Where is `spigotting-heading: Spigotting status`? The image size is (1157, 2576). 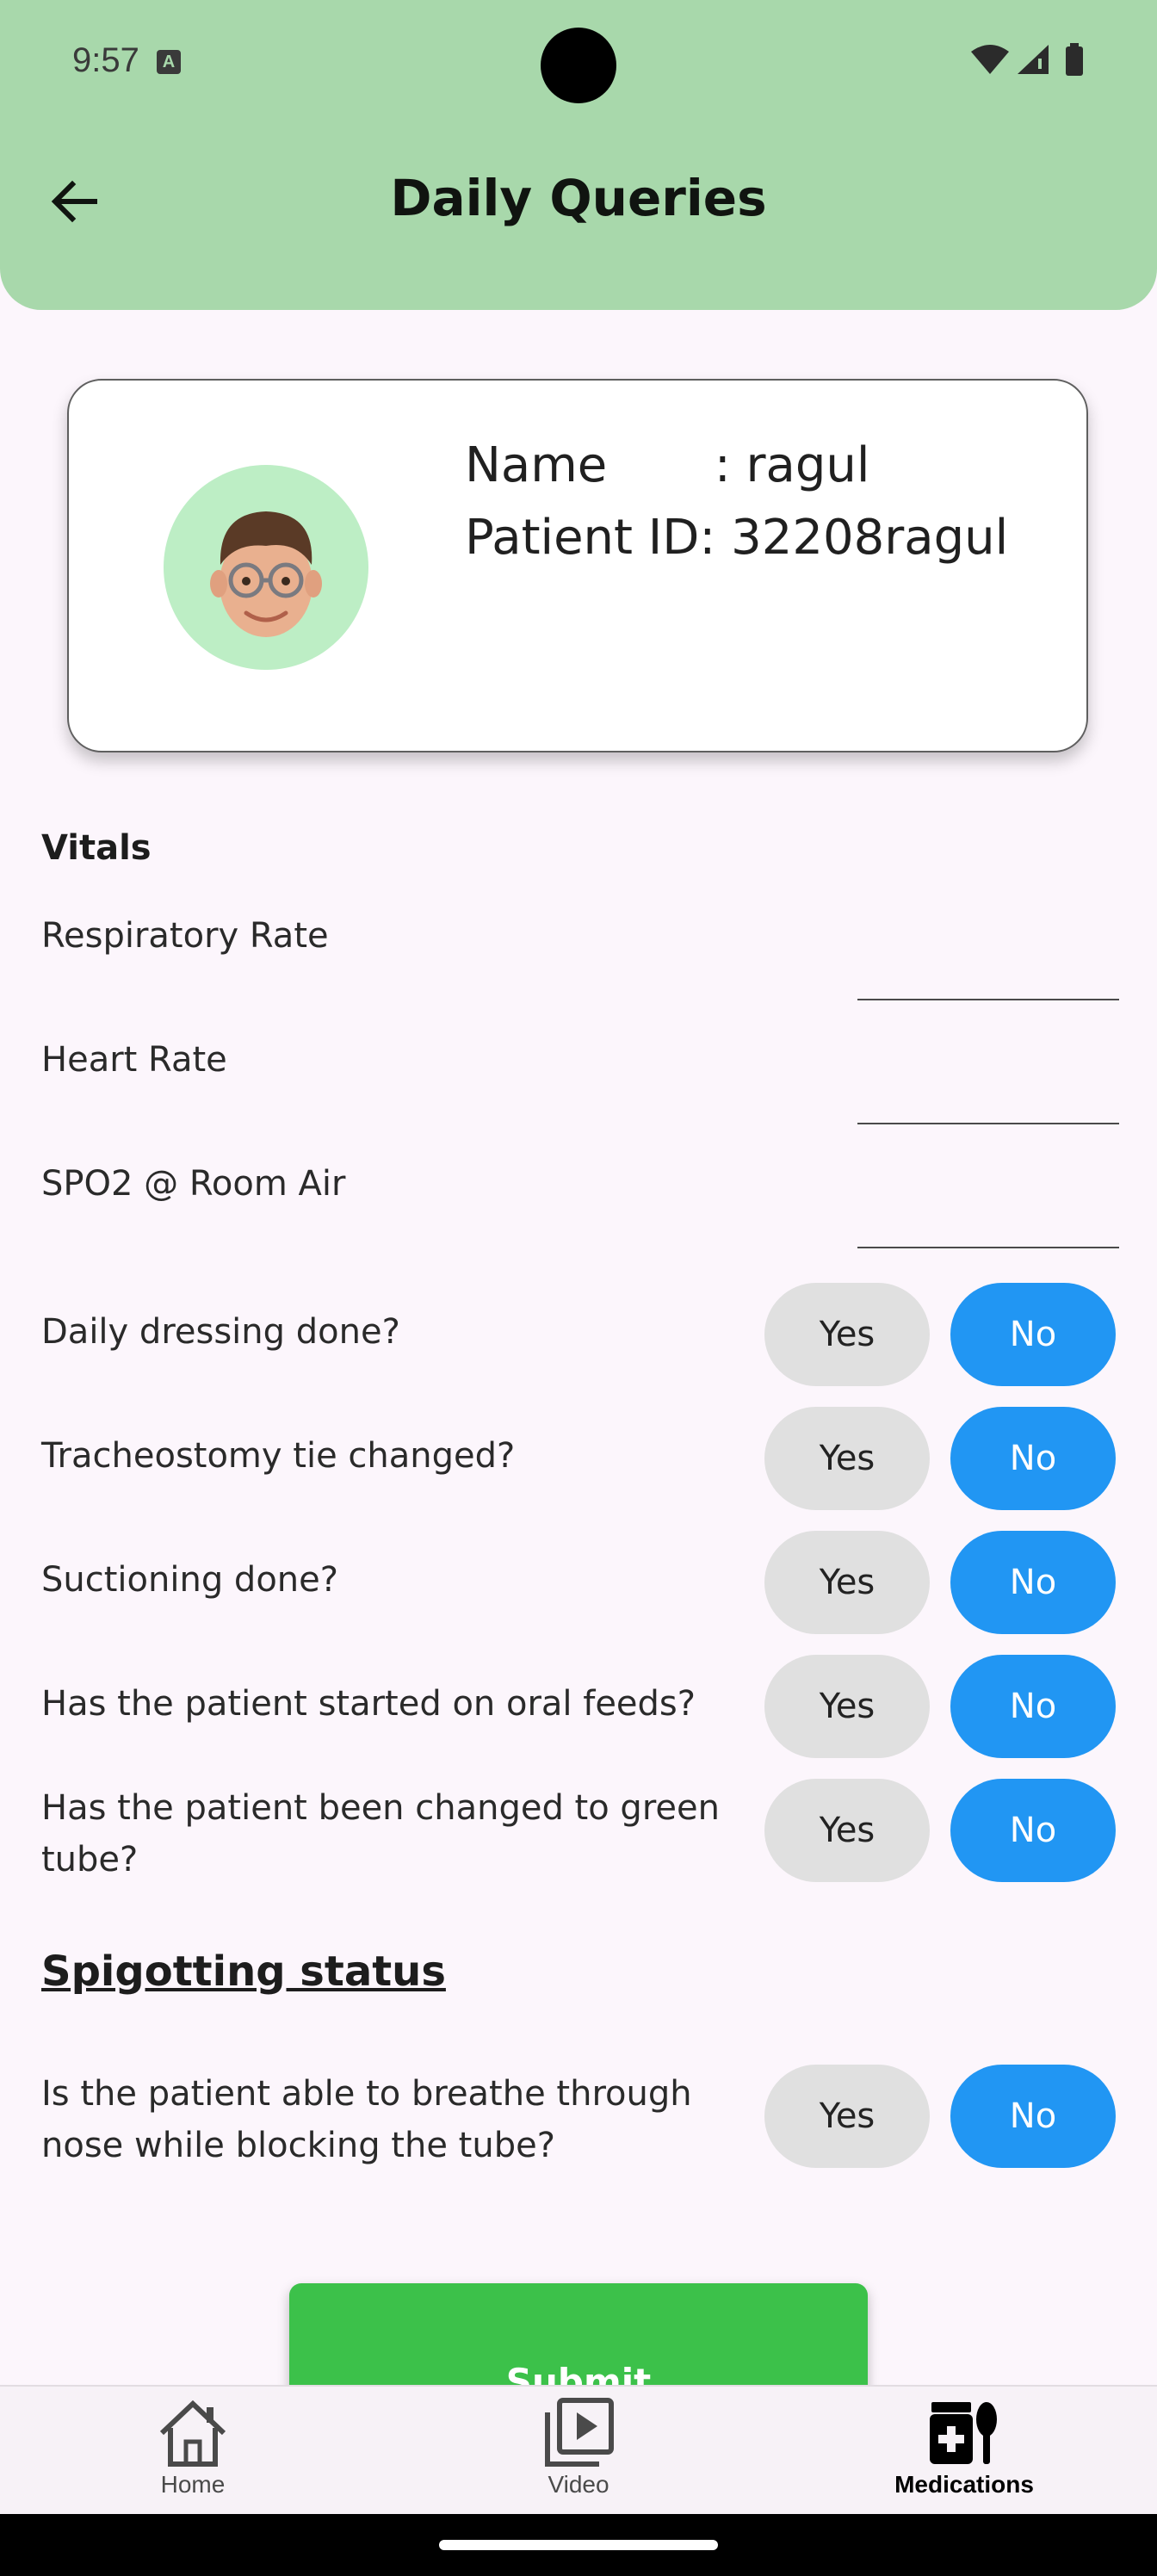 spigotting-heading: Spigotting status is located at coordinates (244, 1971).